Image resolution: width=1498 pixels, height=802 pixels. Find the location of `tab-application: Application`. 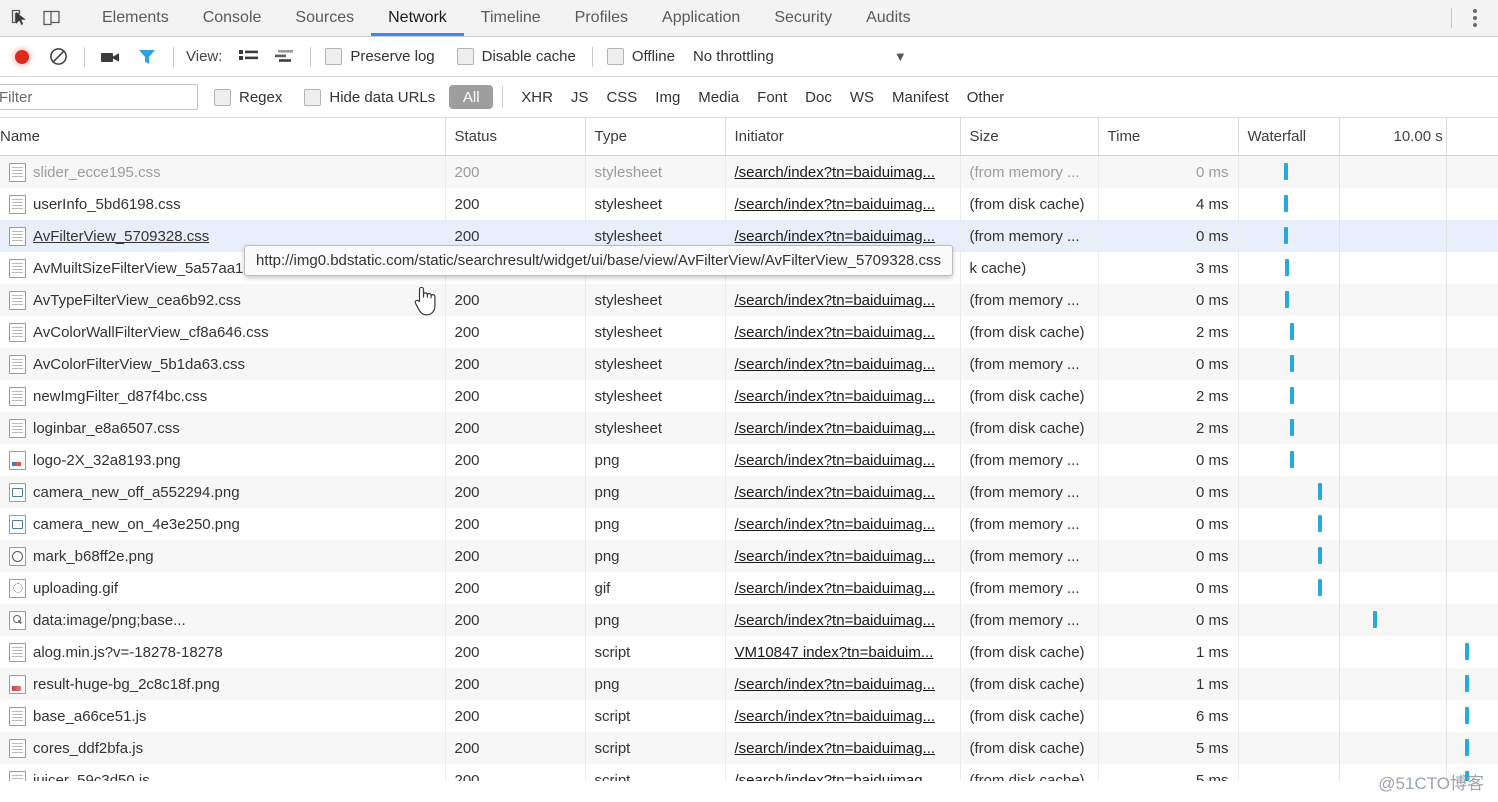

tab-application: Application is located at coordinates (701, 18).